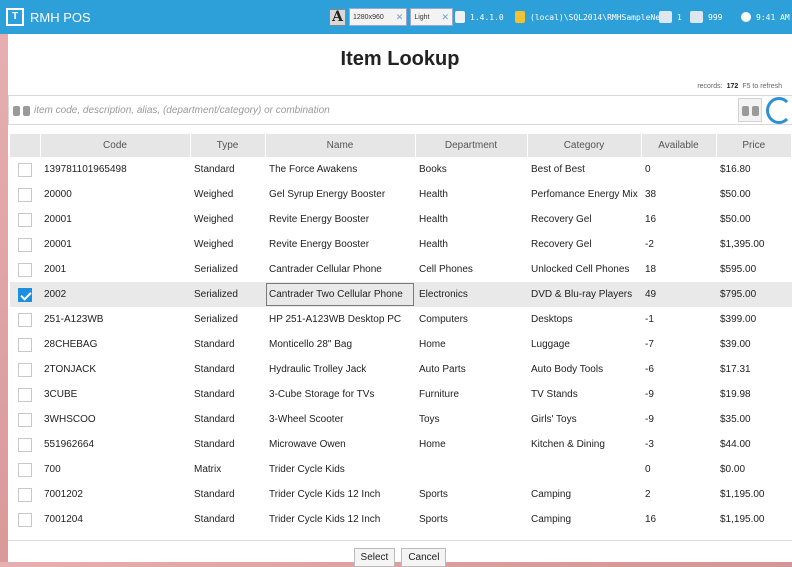  Describe the element at coordinates (471, 469) in the screenshot. I see `department-cell` at that location.